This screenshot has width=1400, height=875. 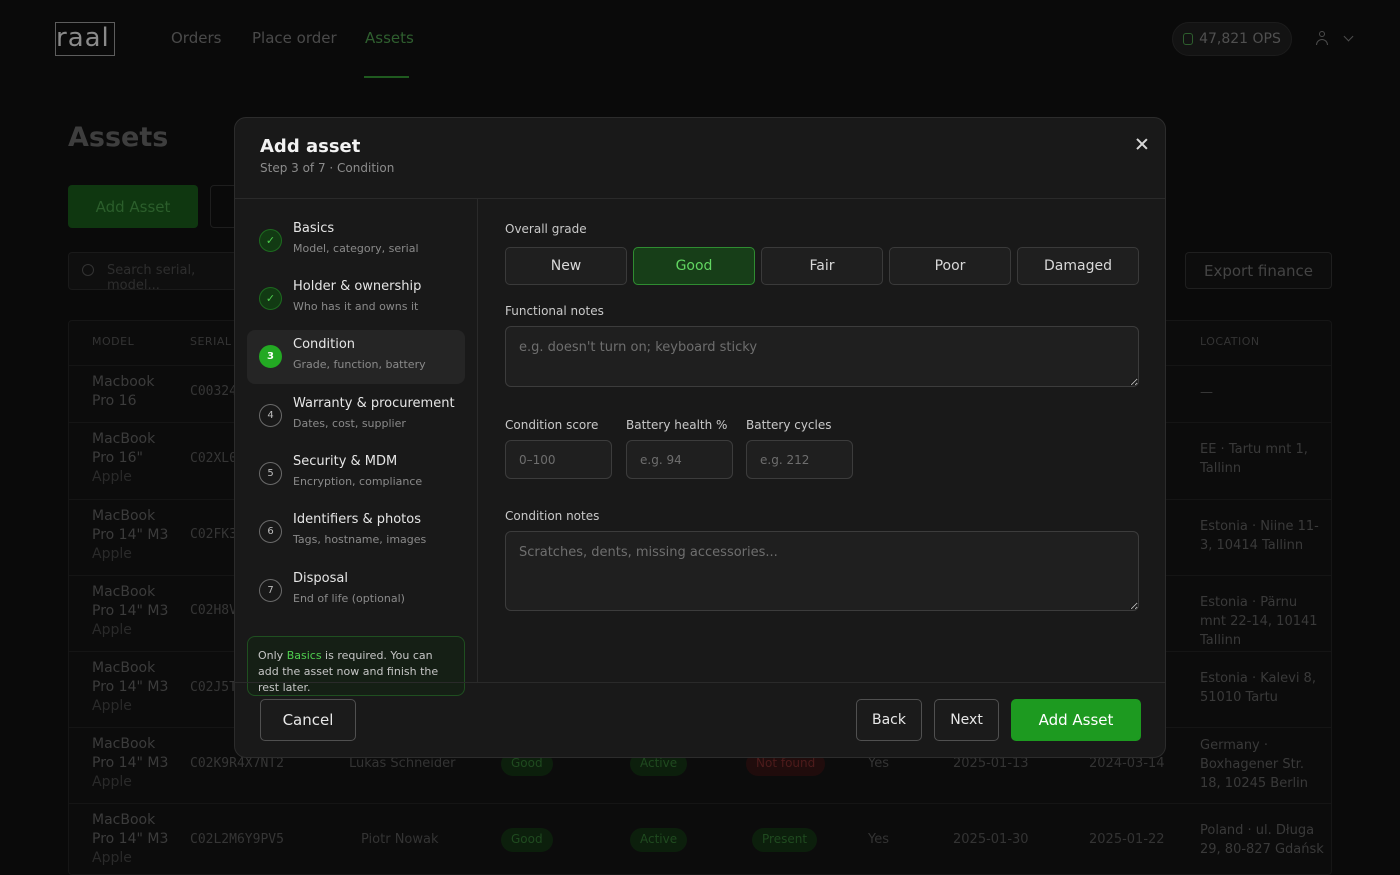 I want to click on close-icon, so click(x=1142, y=144).